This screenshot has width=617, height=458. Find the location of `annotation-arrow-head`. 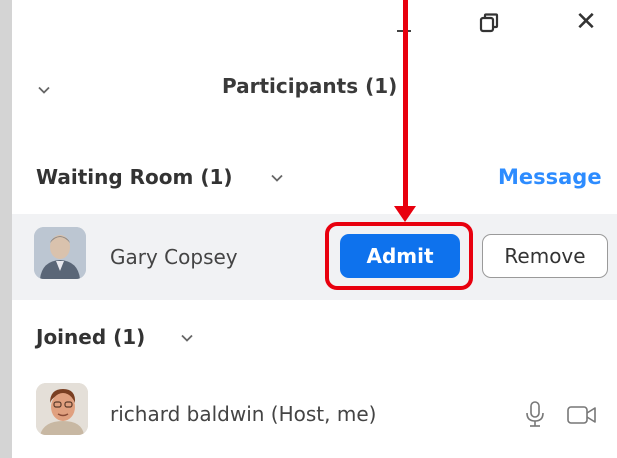

annotation-arrow-head is located at coordinates (405, 214).